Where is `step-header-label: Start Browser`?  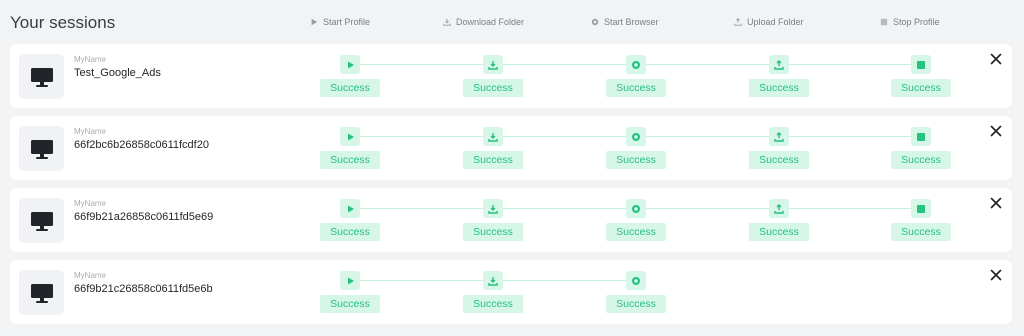 step-header-label: Start Browser is located at coordinates (631, 22).